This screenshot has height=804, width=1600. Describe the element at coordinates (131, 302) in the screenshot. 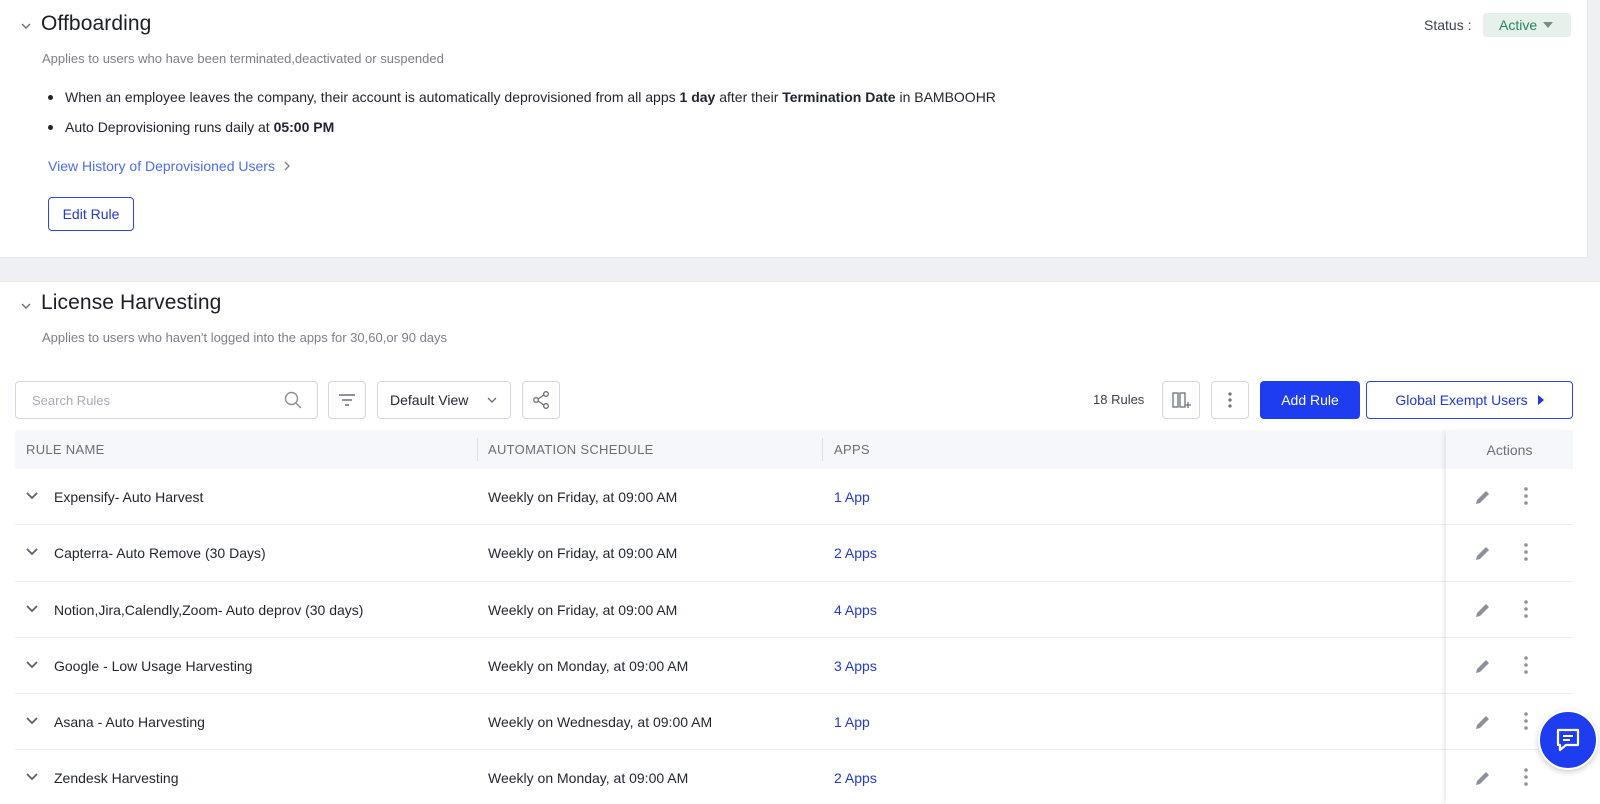

I see `harvesting-title: License Harvesting` at that location.